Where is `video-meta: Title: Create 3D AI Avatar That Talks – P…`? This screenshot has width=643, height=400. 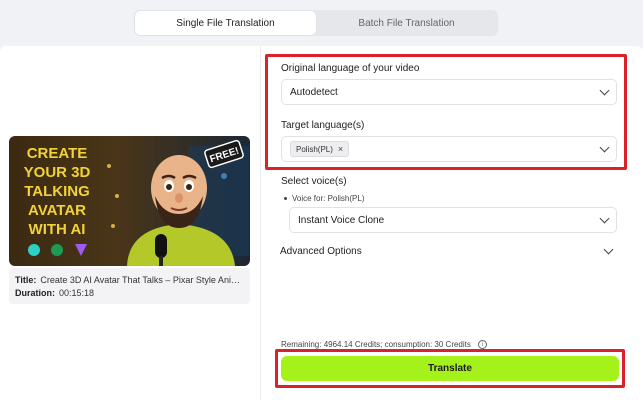
video-meta: Title: Create 3D AI Avatar That Talks – P… is located at coordinates (129, 286).